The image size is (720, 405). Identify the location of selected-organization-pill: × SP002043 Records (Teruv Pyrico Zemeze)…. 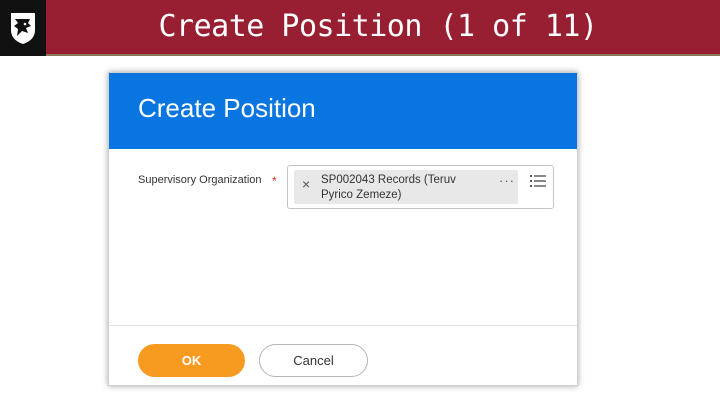
(406, 187).